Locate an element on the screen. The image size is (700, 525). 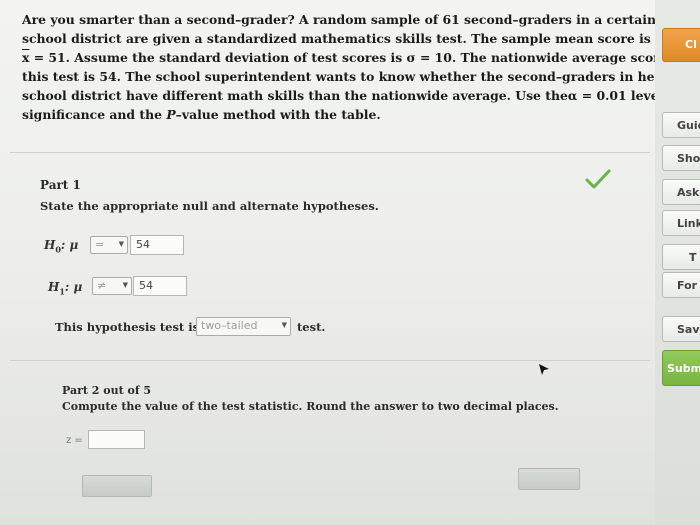
sidebar-button-submit: Submit As is located at coordinates (681, 368).